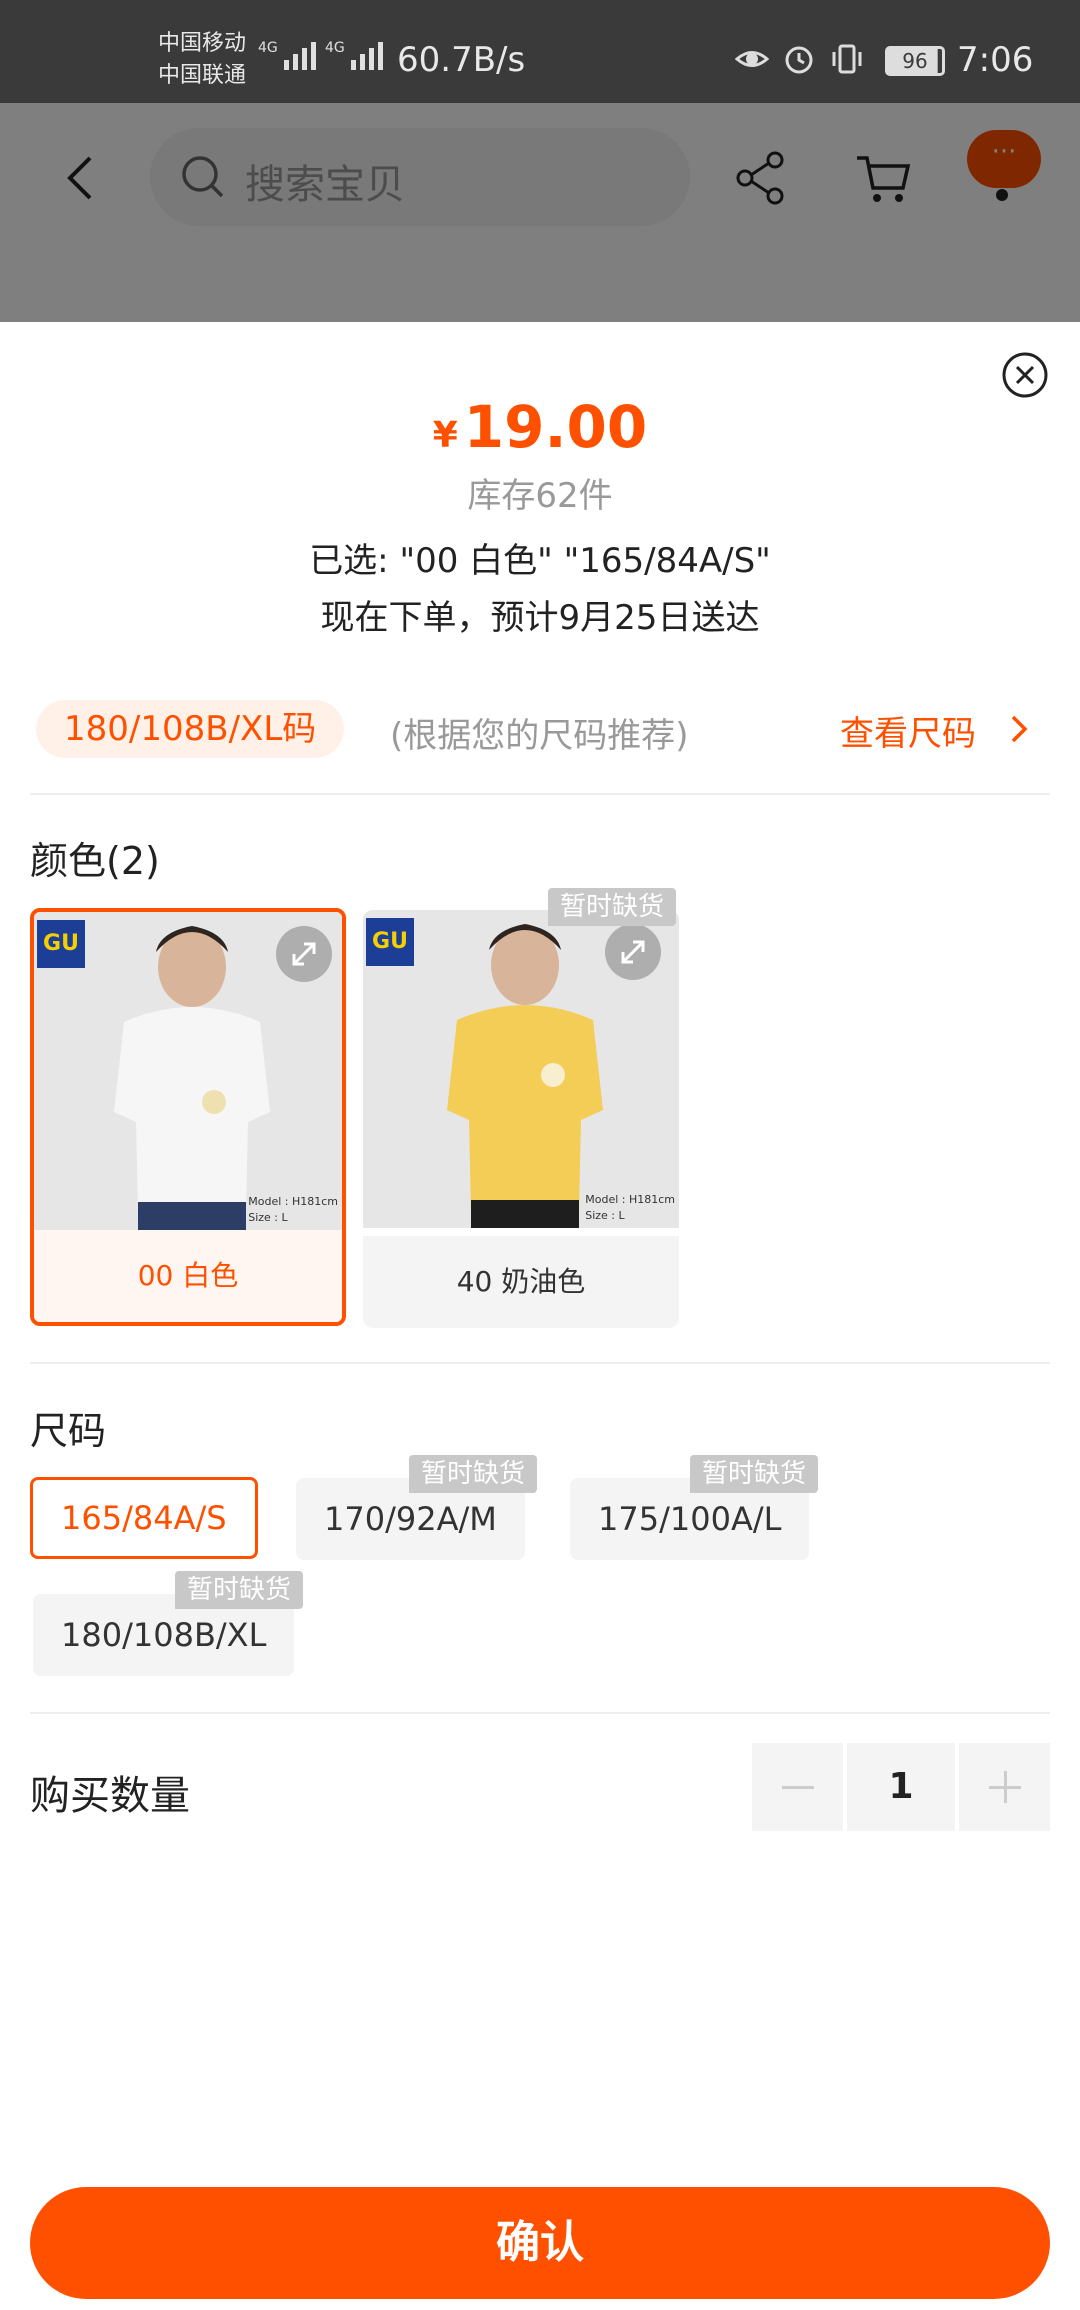 This screenshot has width=1080, height=2310. I want to click on color-option-label: 40 奶油色, so click(521, 1282).